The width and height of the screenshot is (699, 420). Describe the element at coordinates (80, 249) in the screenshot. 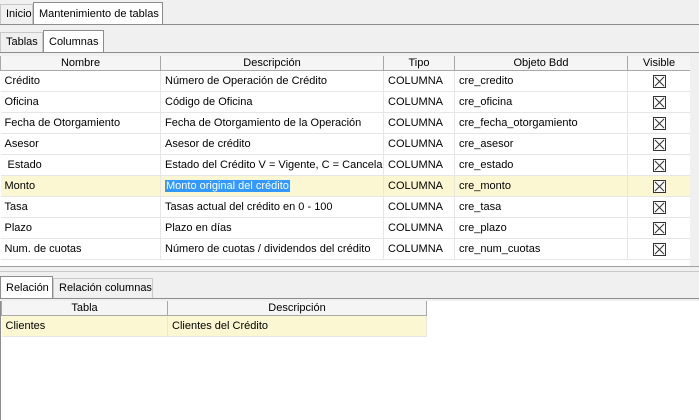

I see `cell-nombre: Num. de cuotas` at that location.